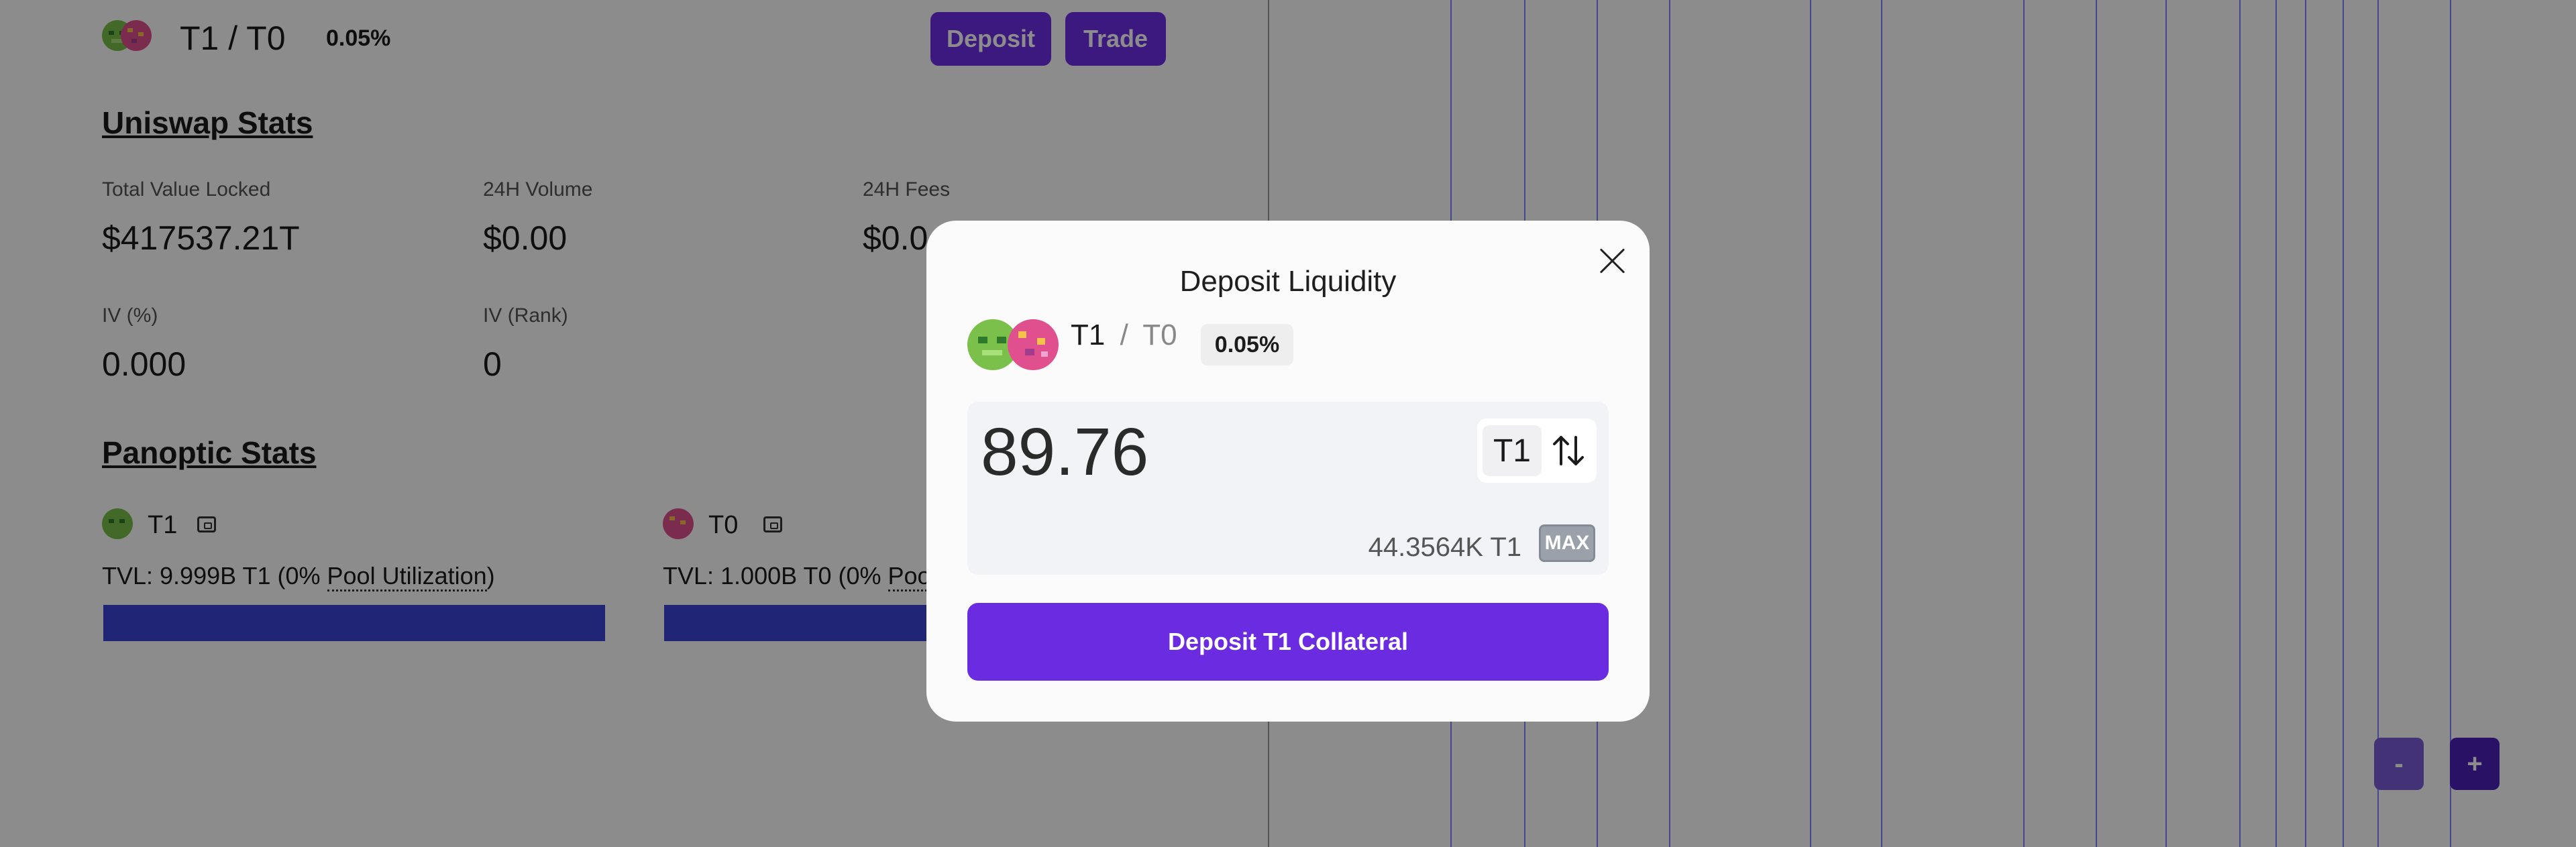 Image resolution: width=2576 pixels, height=847 pixels. Describe the element at coordinates (1159, 335) in the screenshot. I see `pair-quote: T0` at that location.